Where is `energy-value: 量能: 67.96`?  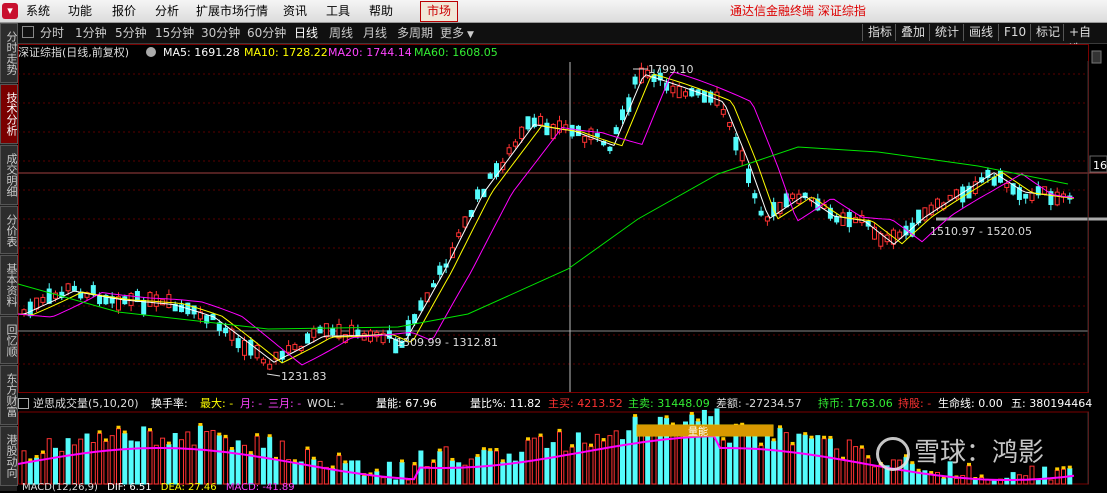
energy-value: 量能: 67.96 is located at coordinates (406, 403).